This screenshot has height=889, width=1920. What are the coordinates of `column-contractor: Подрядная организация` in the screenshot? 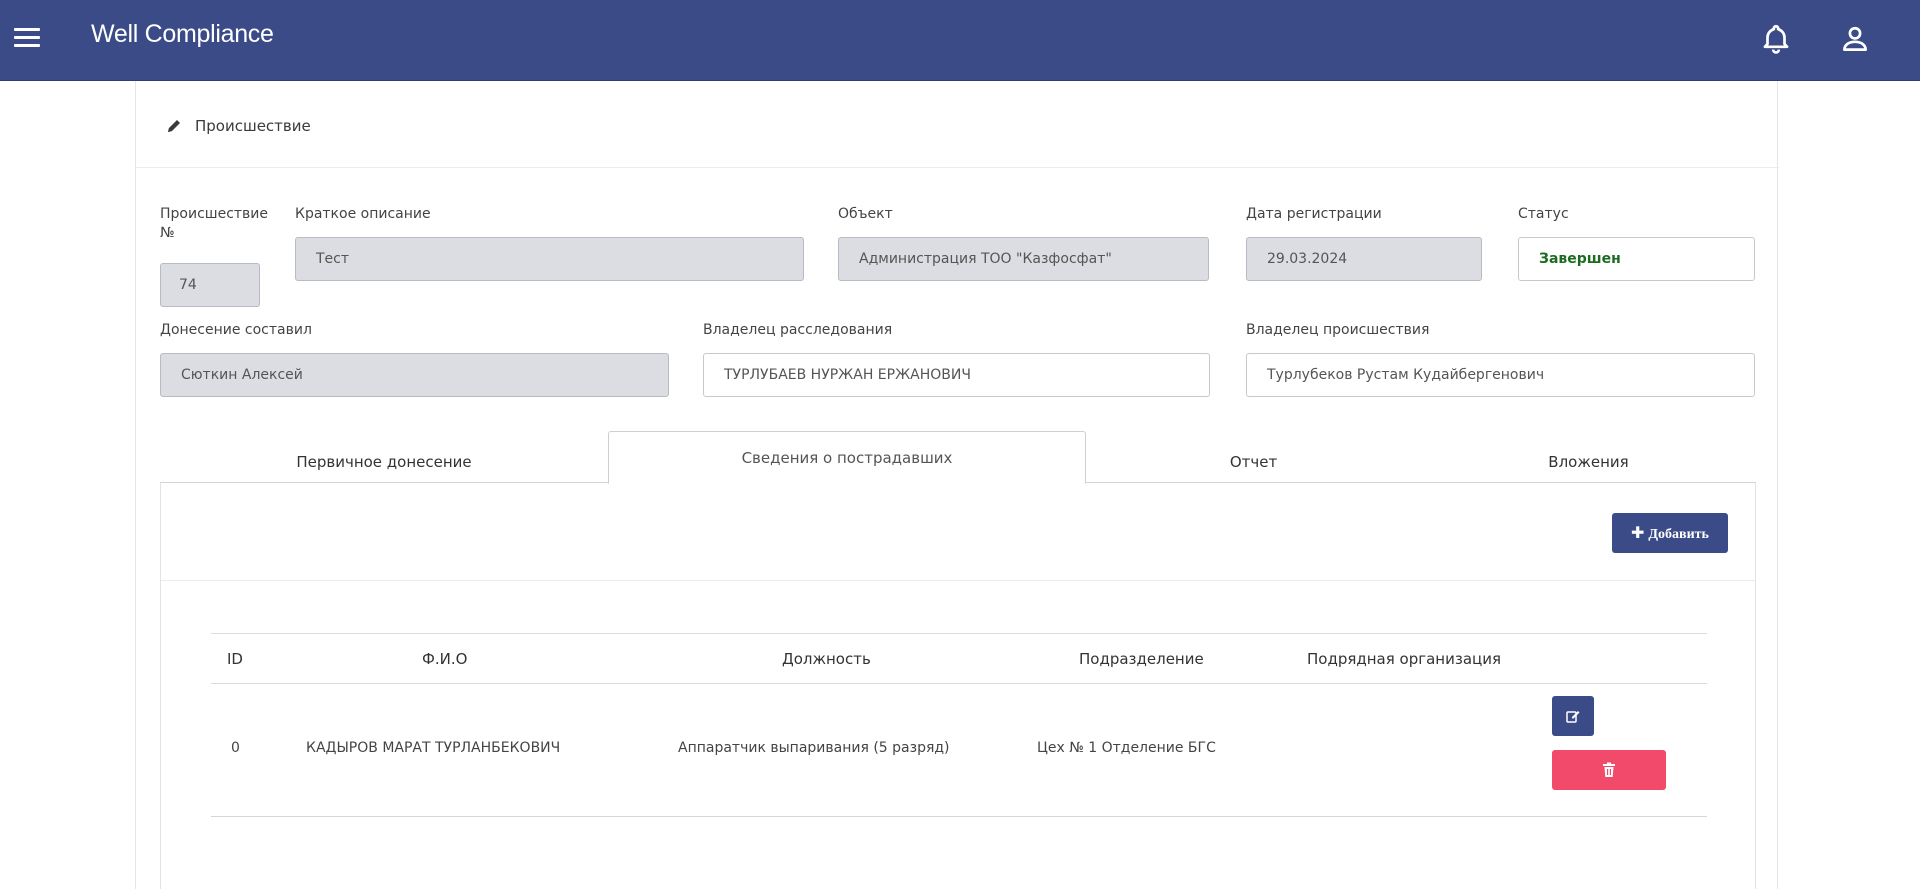 It's located at (1404, 659).